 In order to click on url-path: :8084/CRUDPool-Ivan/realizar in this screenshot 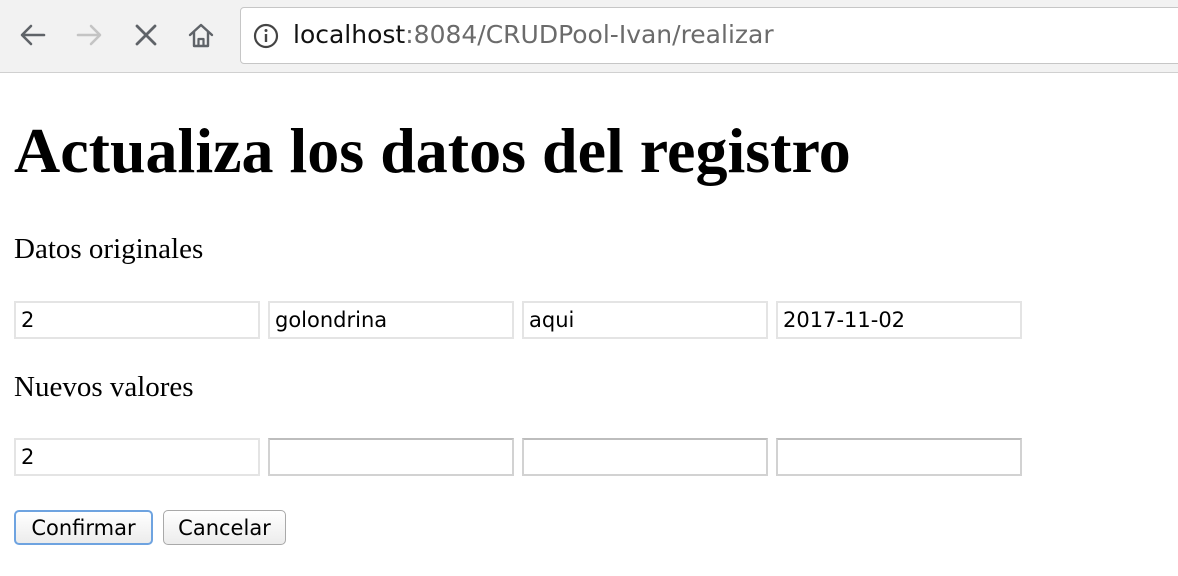, I will do `click(589, 34)`.